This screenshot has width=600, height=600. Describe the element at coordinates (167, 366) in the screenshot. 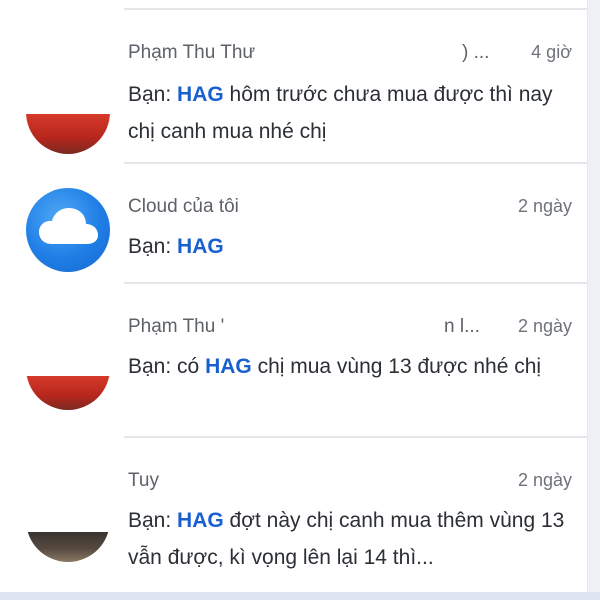

I see `message-prefix: Bạn: có` at that location.